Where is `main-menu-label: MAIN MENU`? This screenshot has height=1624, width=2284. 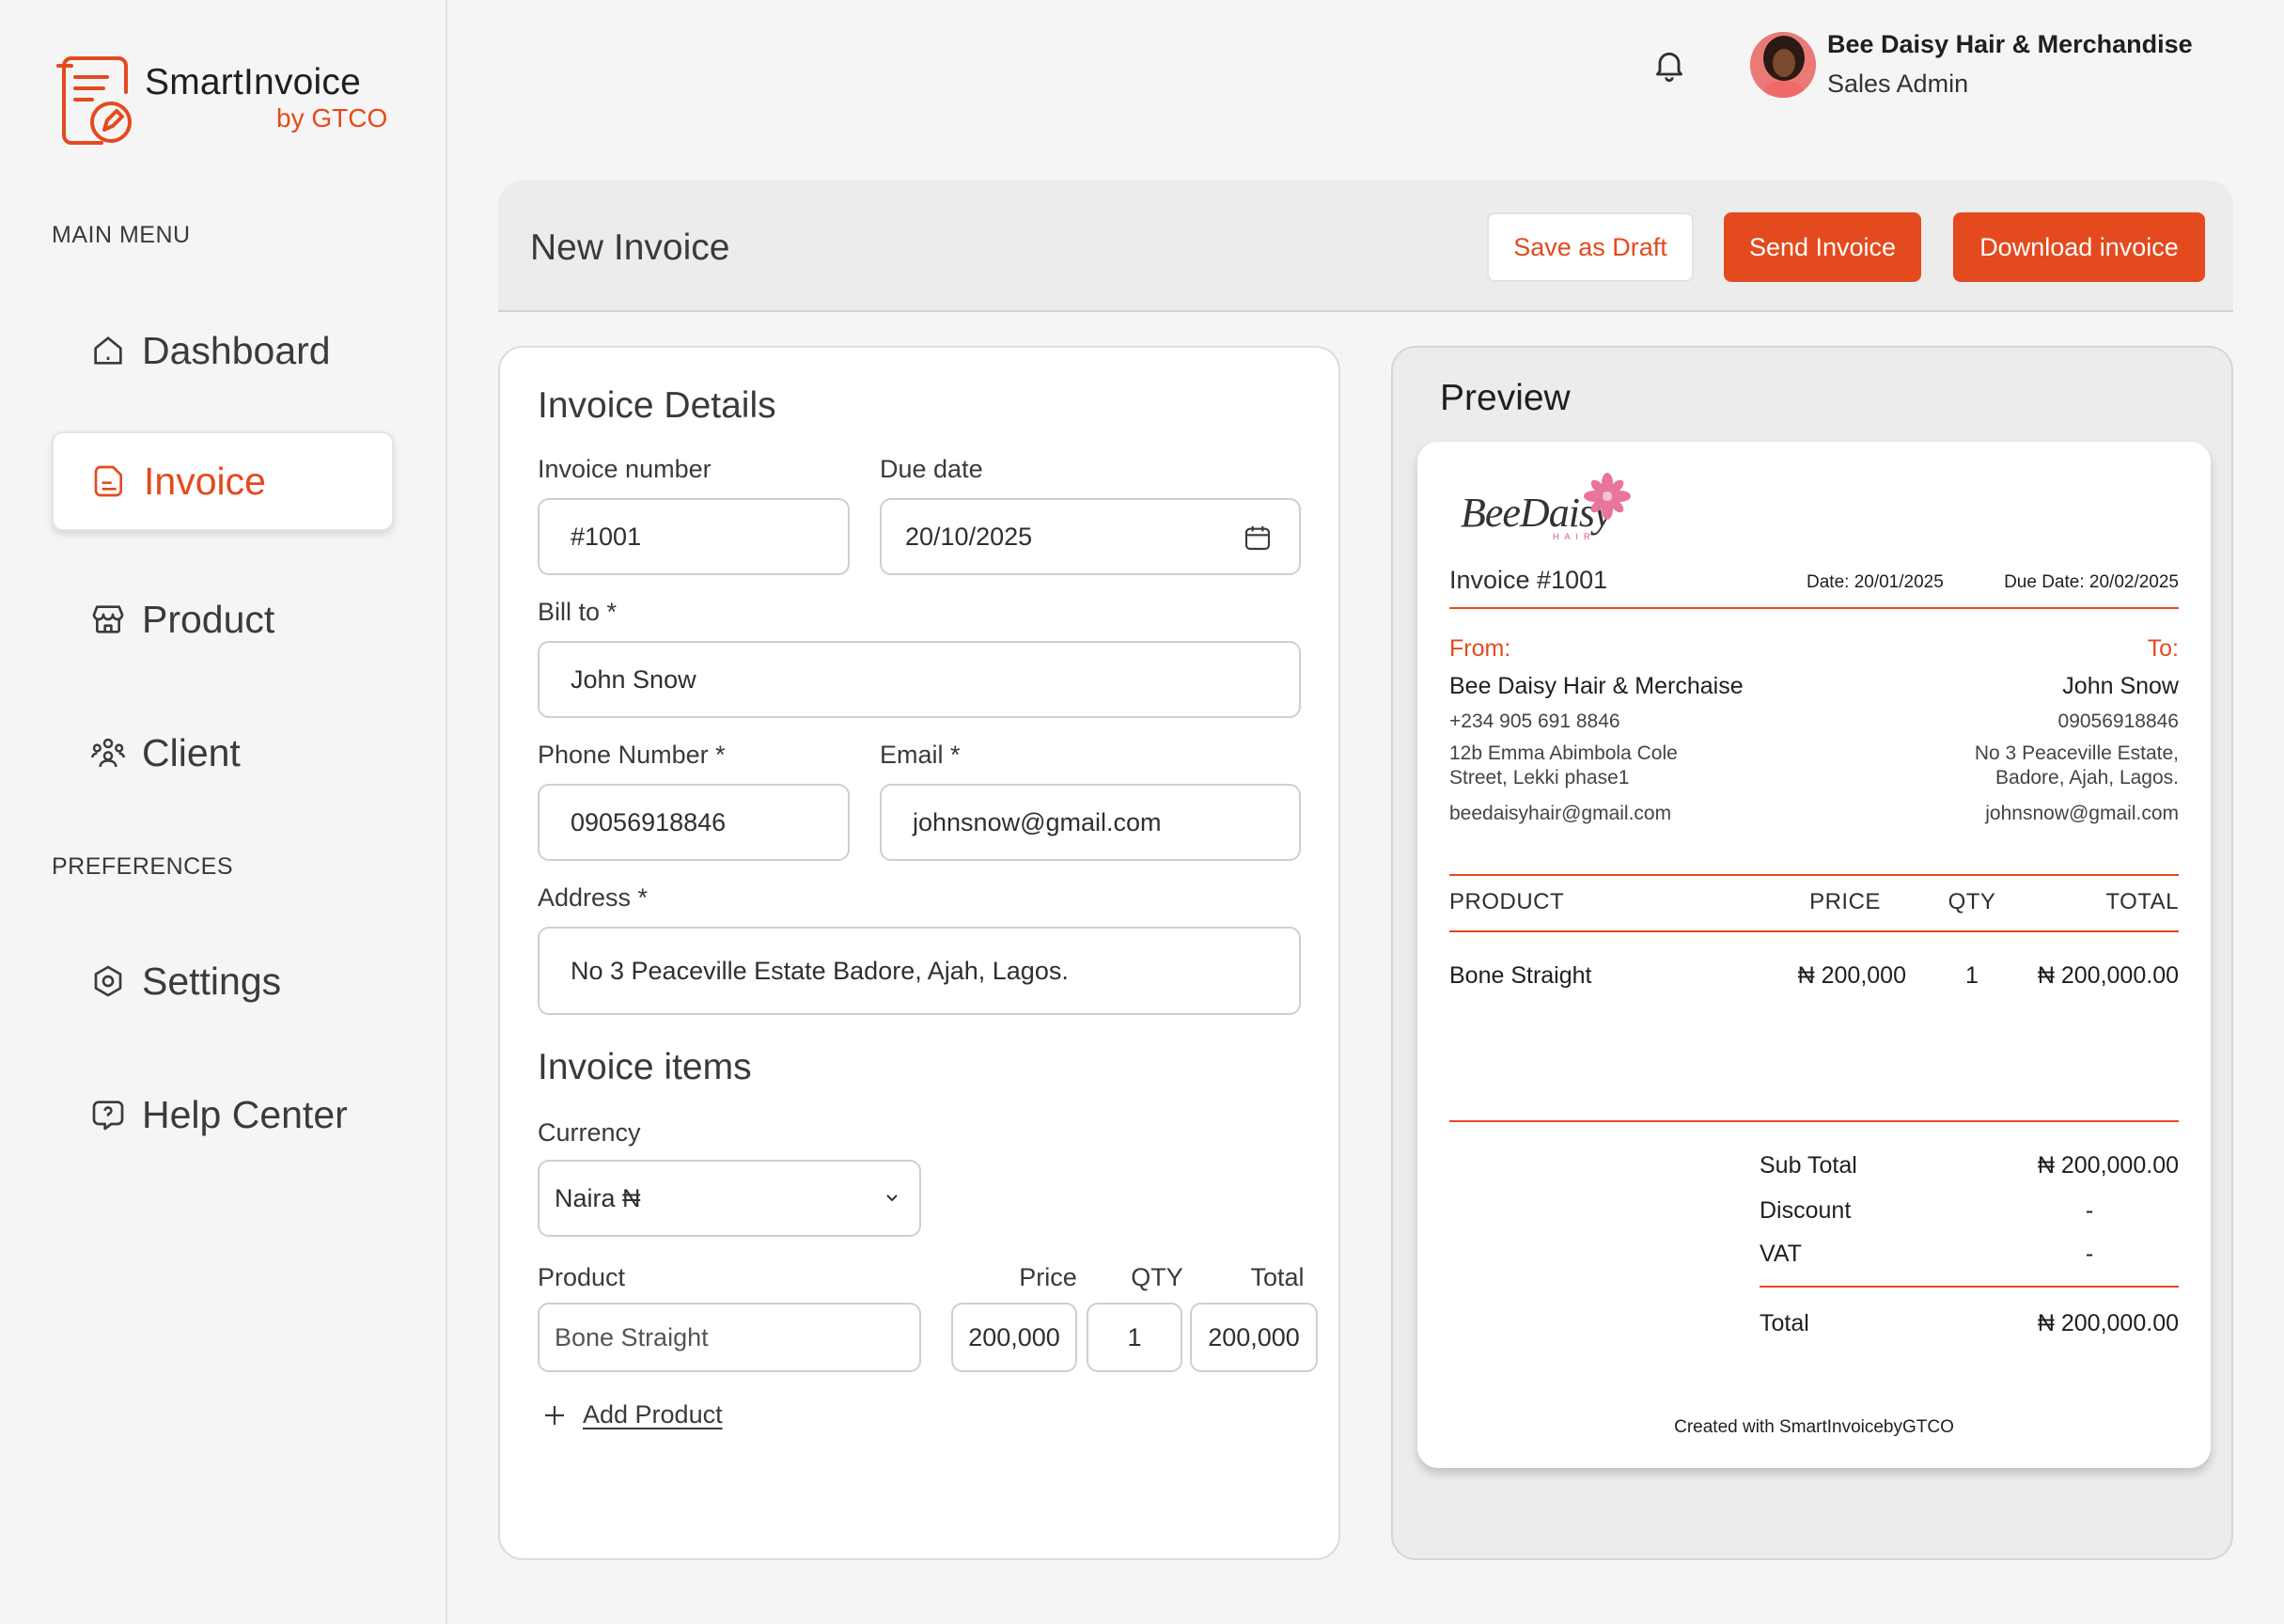
main-menu-label: MAIN MENU is located at coordinates (121, 235).